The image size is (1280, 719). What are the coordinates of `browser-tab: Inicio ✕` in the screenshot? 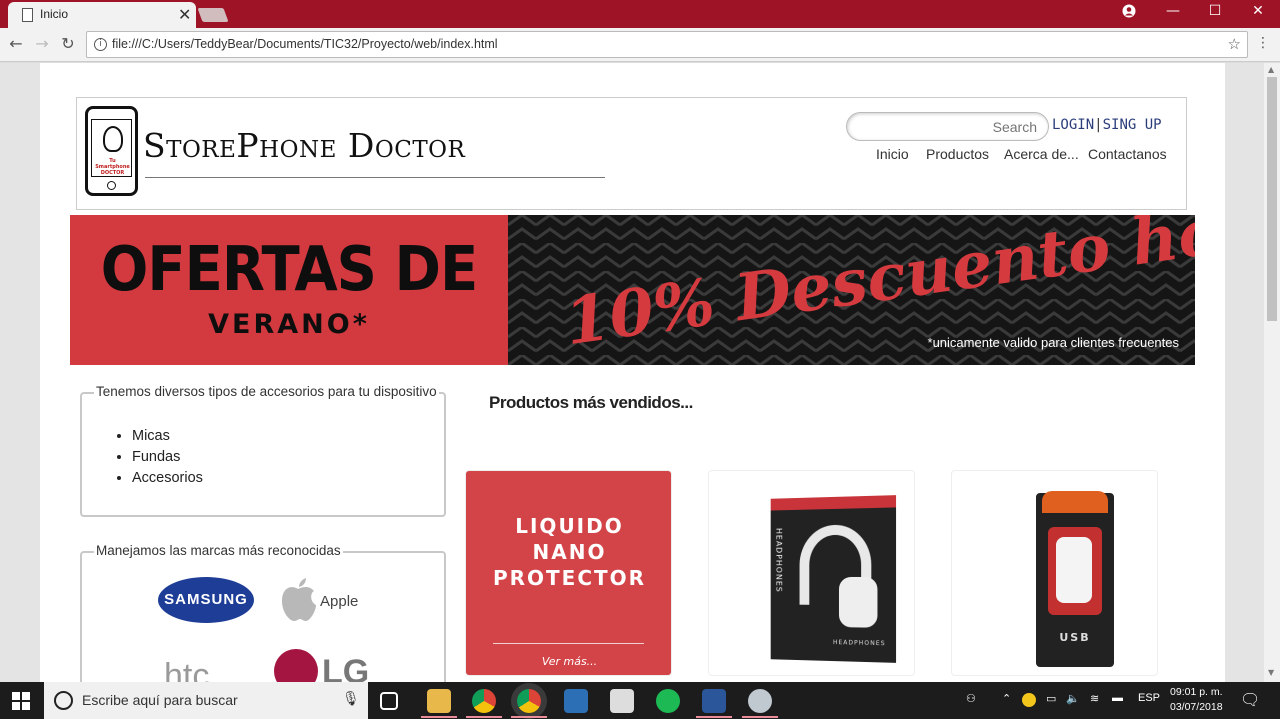 It's located at (102, 15).